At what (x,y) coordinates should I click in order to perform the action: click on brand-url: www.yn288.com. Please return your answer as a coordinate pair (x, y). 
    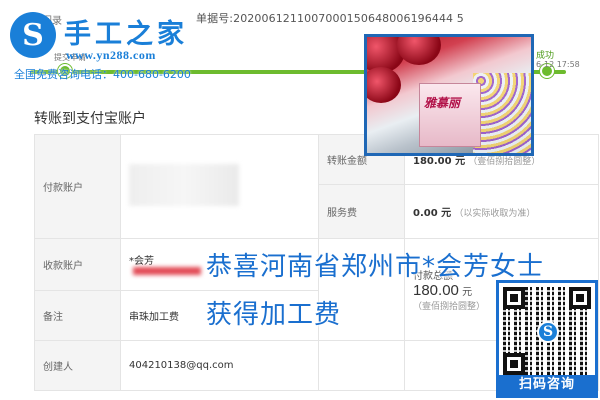
    Looking at the image, I should click on (111, 55).